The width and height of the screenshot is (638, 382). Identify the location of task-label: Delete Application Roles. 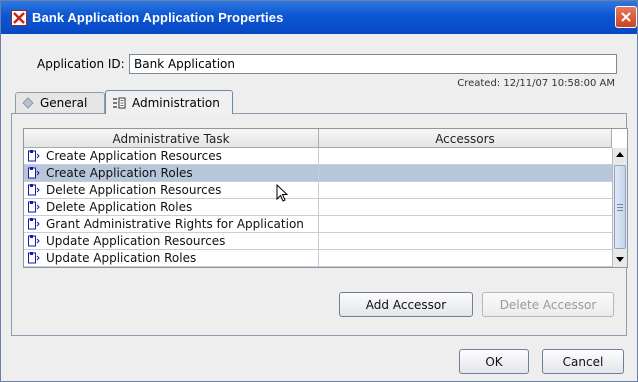
(119, 207).